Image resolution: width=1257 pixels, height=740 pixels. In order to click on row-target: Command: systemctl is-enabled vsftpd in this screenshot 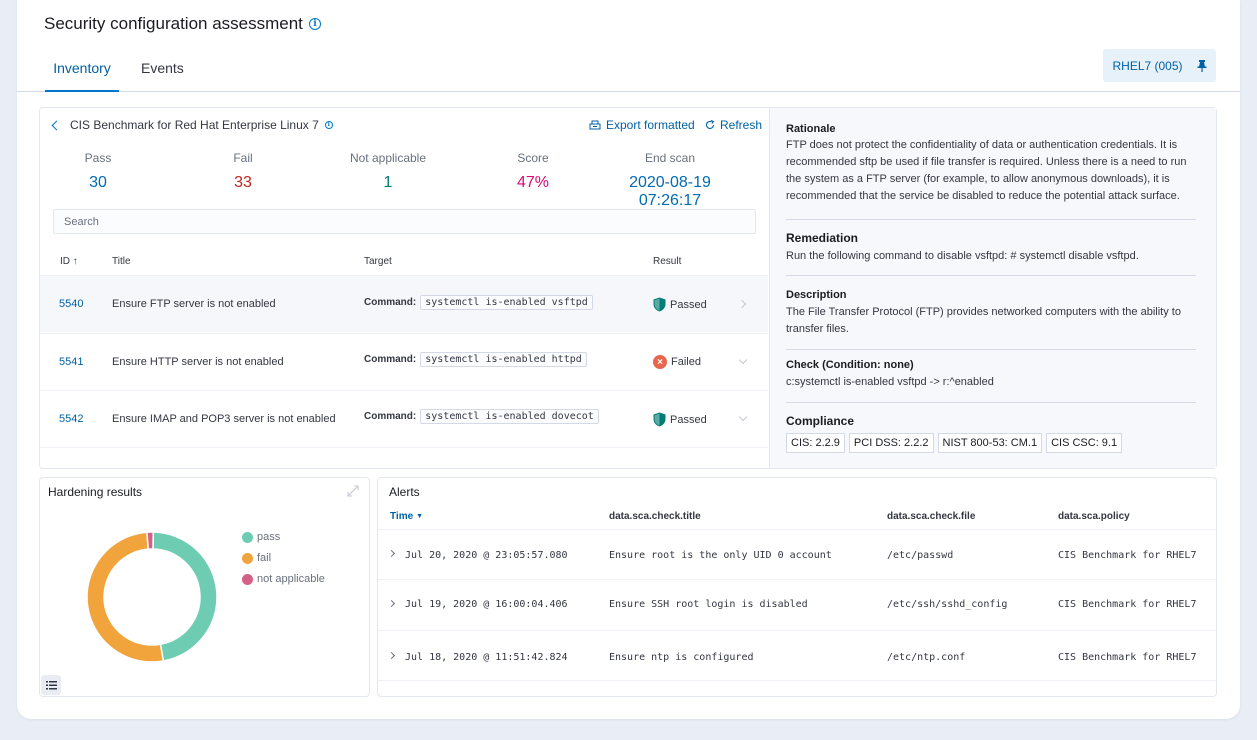, I will do `click(478, 302)`.